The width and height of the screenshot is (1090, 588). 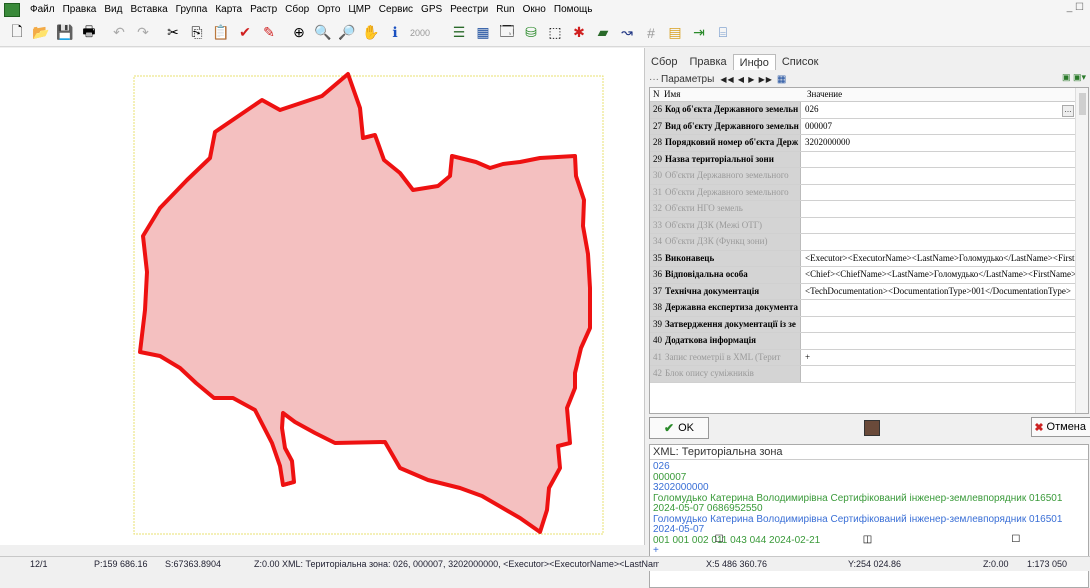 What do you see at coordinates (395, 33) in the screenshot?
I see `info-icon: ℹ` at bounding box center [395, 33].